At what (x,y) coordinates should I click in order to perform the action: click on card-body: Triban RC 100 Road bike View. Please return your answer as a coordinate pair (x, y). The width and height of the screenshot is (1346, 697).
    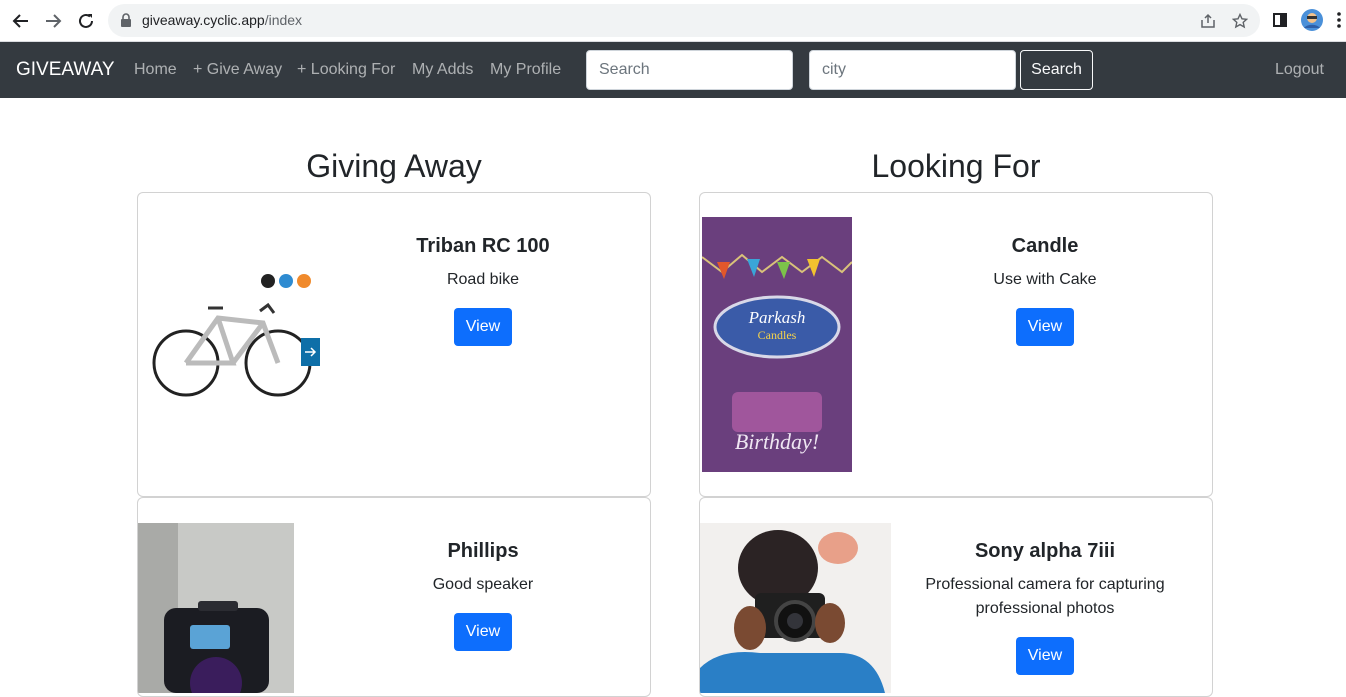
    Looking at the image, I should click on (483, 290).